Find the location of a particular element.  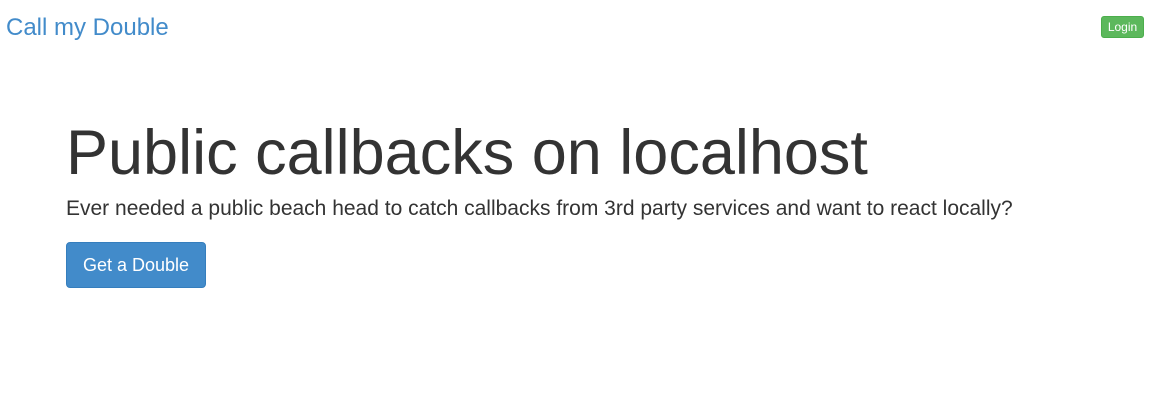

get-a-double-button: Get a Double is located at coordinates (136, 265).